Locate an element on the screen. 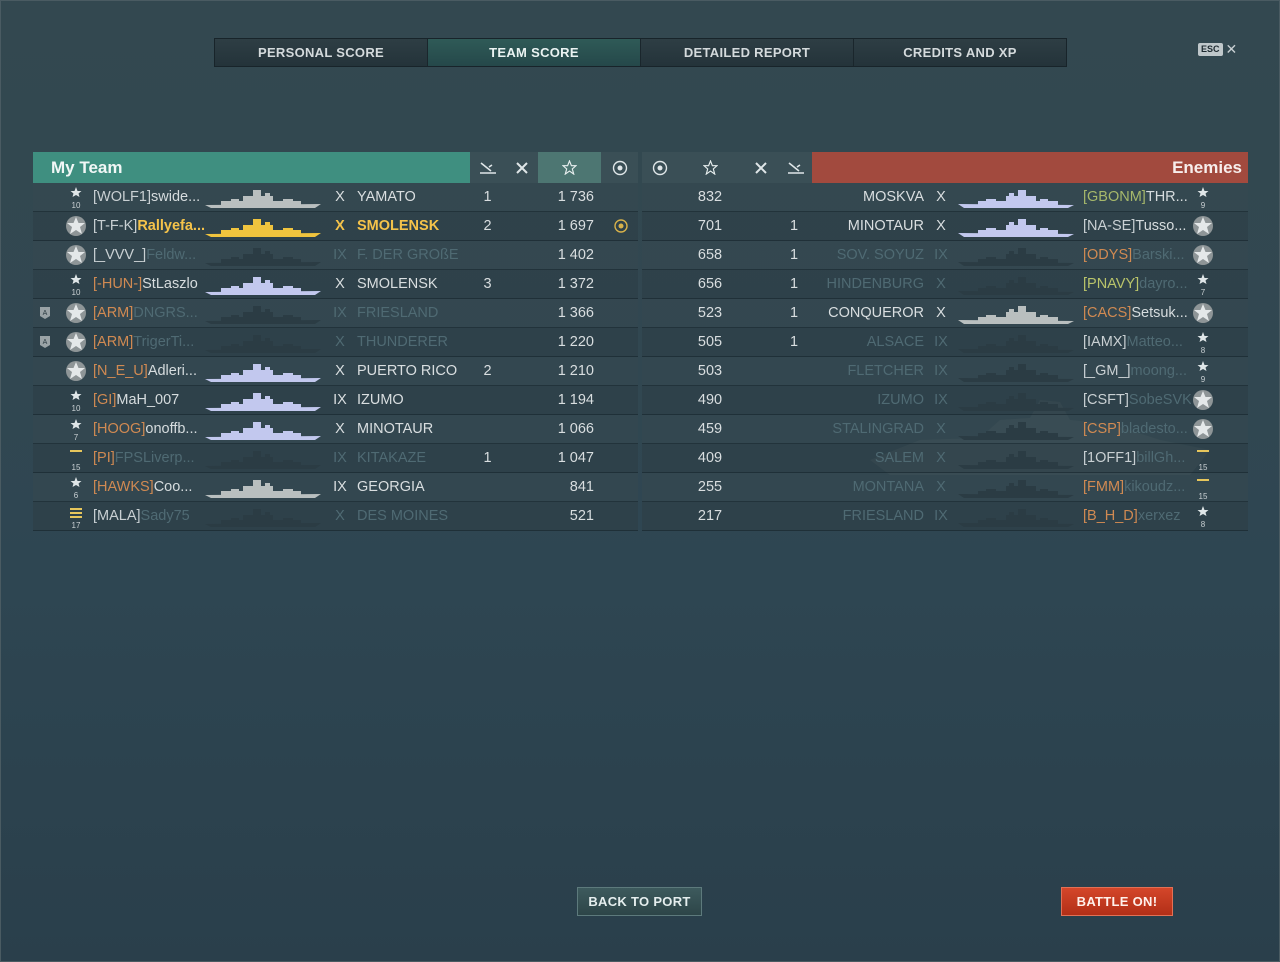 This screenshot has width=1280, height=962. planes-destroyed: 3 is located at coordinates (487, 284).